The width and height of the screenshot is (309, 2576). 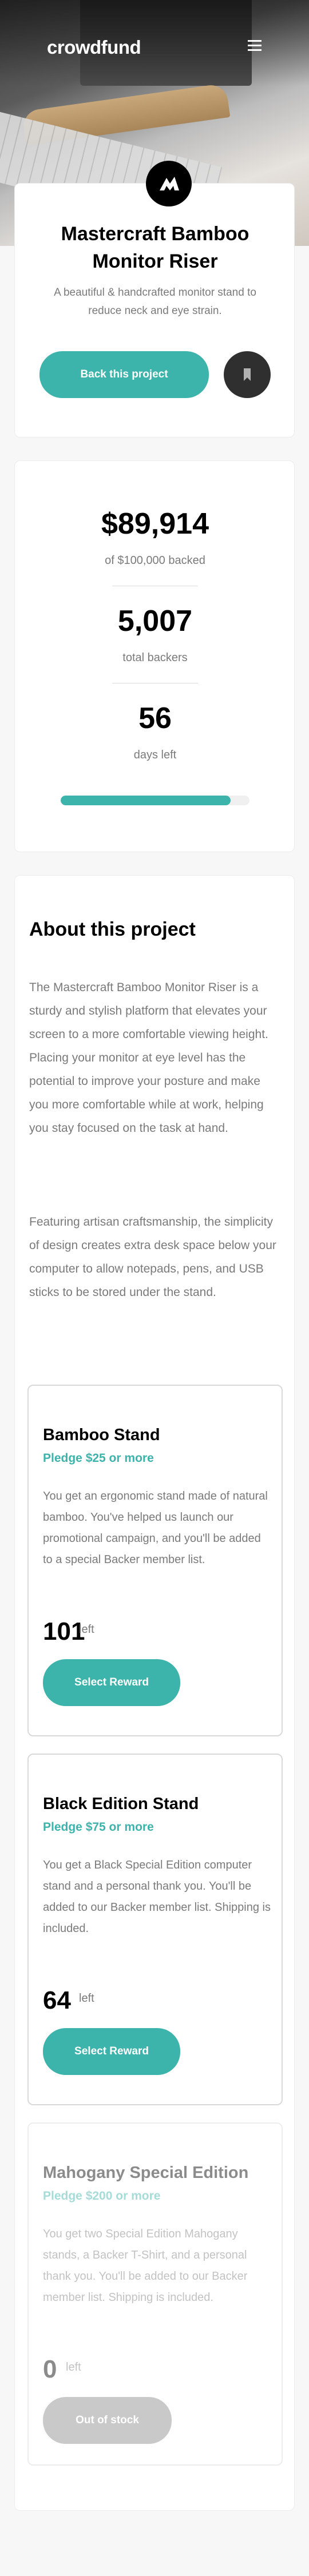 I want to click on mastercraft-logo-icon, so click(x=169, y=184).